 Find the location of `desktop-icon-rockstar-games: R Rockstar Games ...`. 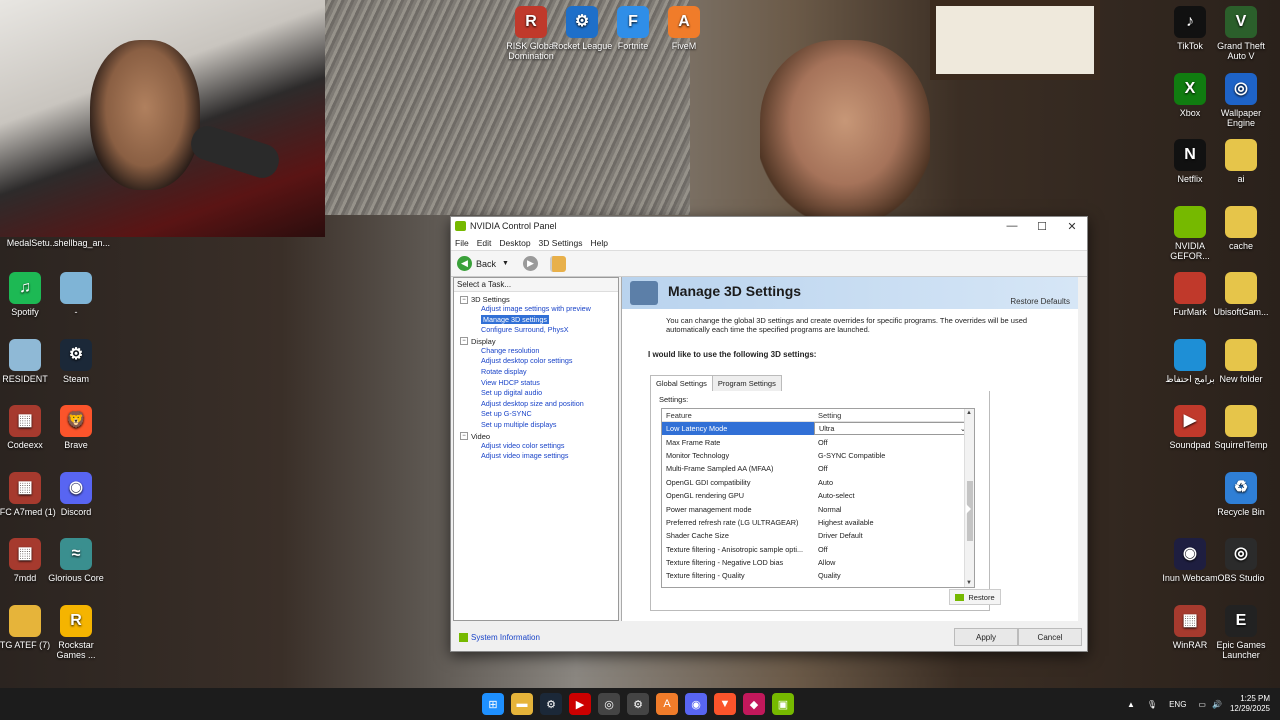

desktop-icon-rockstar-games: R Rockstar Games ... is located at coordinates (76, 632).